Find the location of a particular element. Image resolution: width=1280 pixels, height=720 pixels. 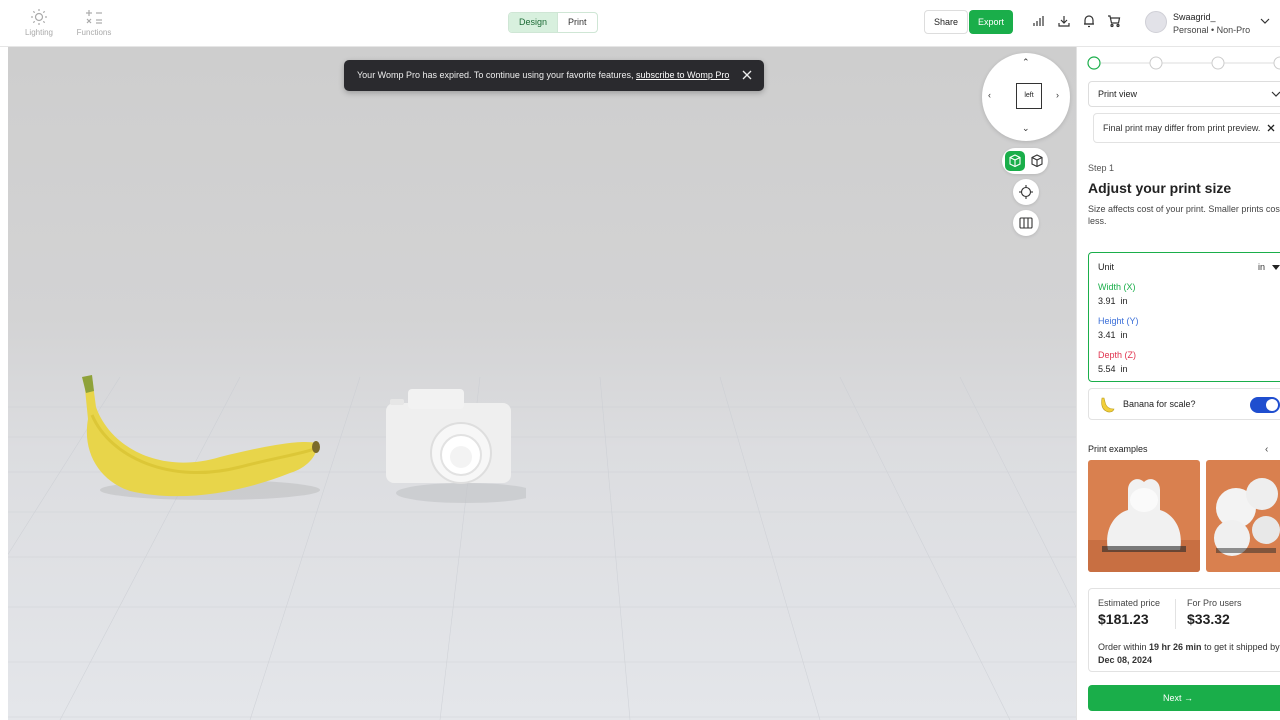

chevron-up-icon: ⌃ is located at coordinates (1026, 62).